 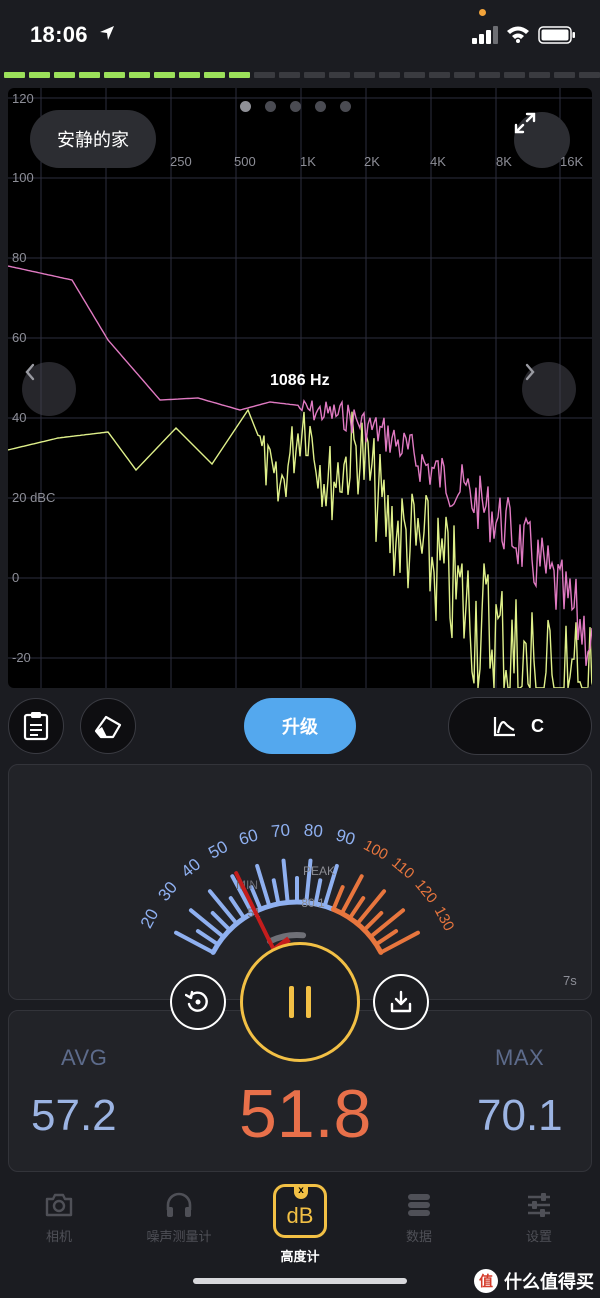 What do you see at coordinates (525, 123) in the screenshot?
I see `expand-icon` at bounding box center [525, 123].